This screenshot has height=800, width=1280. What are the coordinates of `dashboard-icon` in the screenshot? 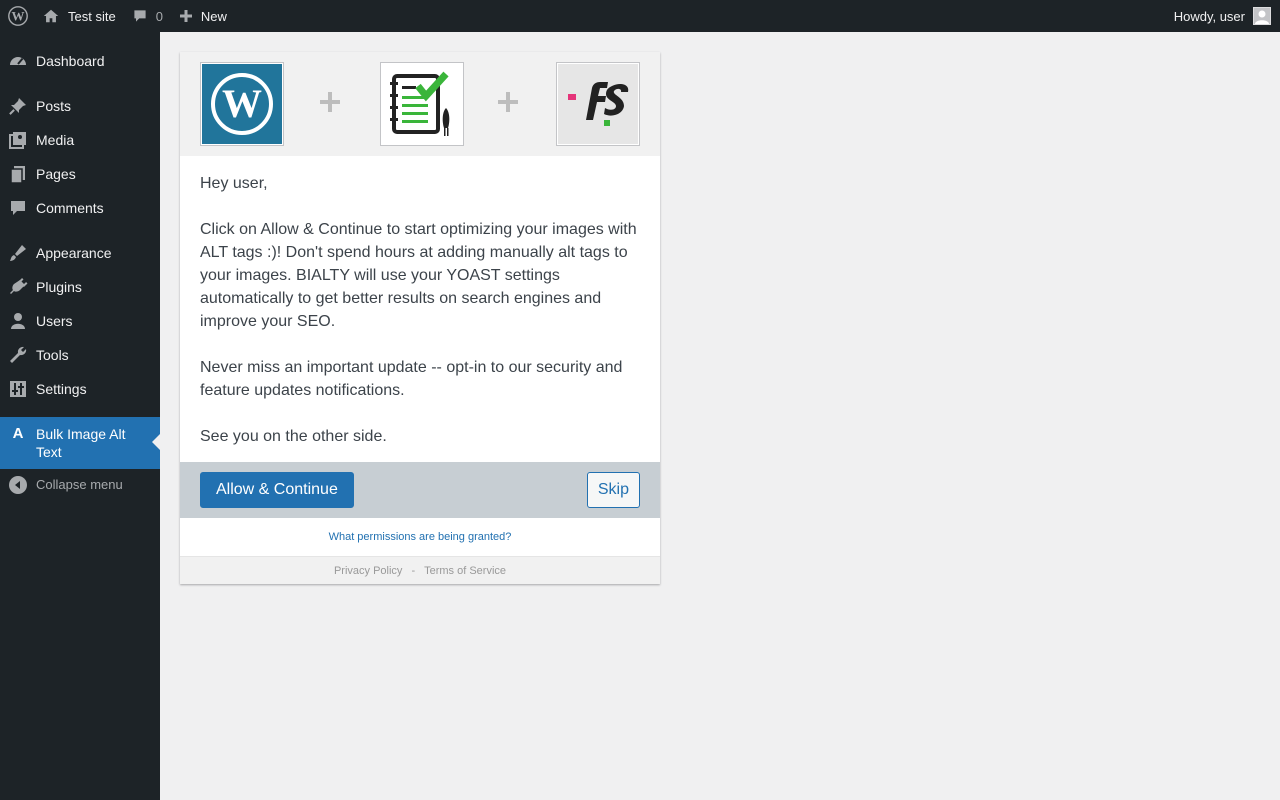 It's located at (18, 61).